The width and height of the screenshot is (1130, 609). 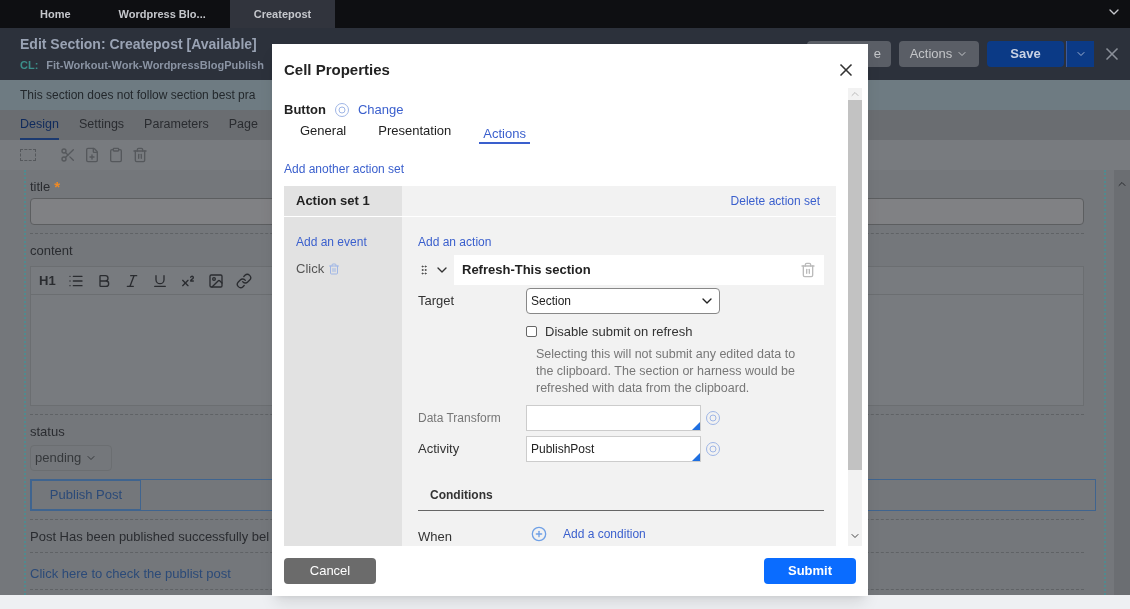 I want to click on dialog-title: Cell Properties, so click(x=337, y=69).